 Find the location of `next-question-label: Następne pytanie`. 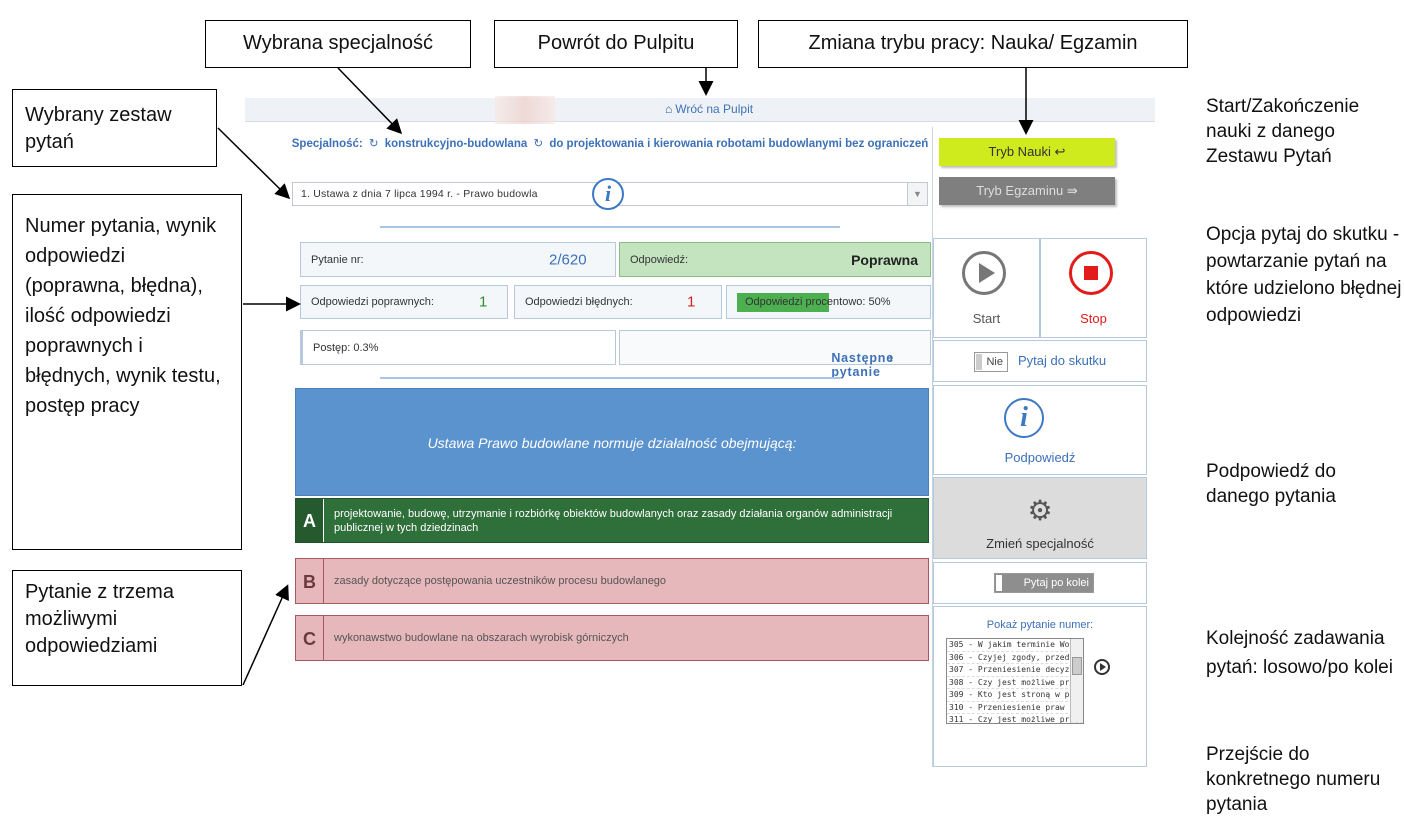

next-question-label: Następne pytanie is located at coordinates (862, 365).